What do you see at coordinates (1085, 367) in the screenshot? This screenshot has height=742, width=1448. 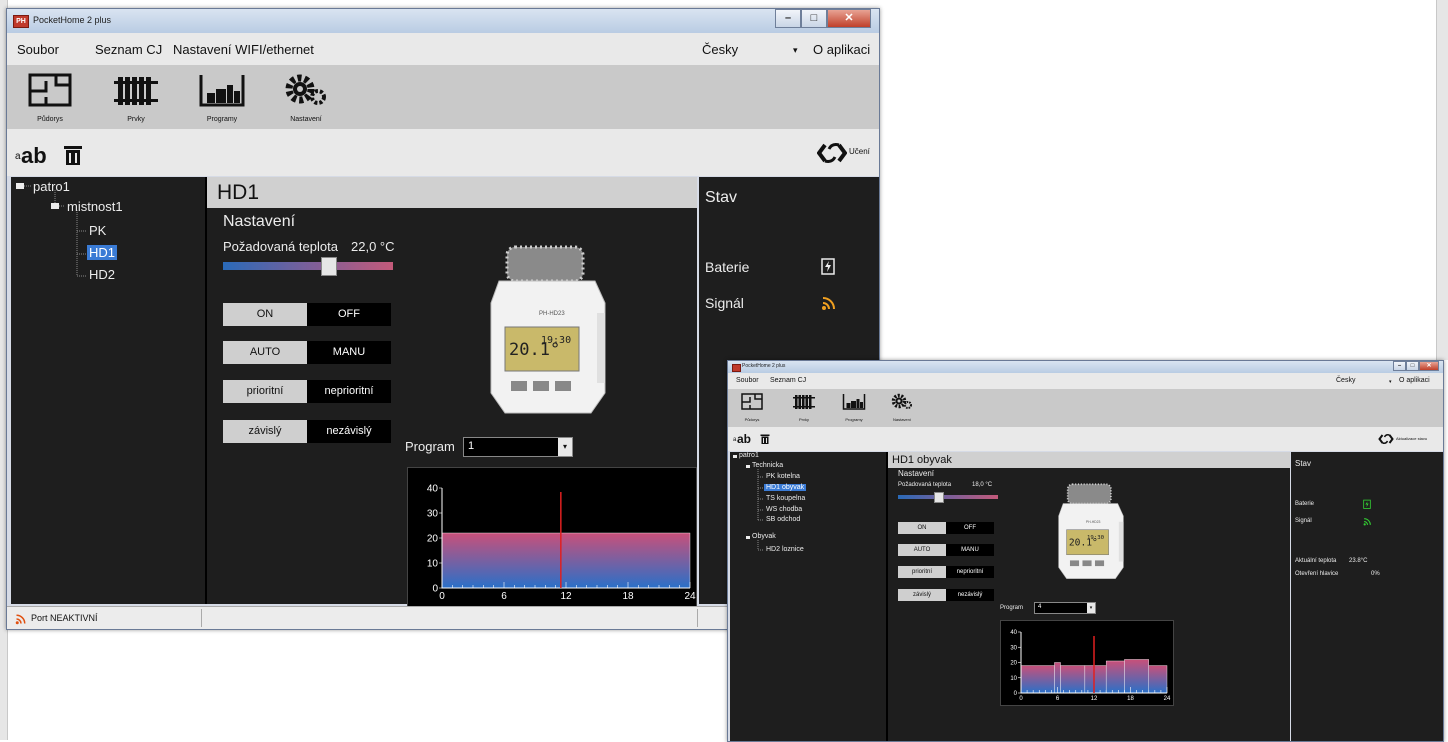 I see `title-bar: PocketHome 2 plus – □ ✕` at bounding box center [1085, 367].